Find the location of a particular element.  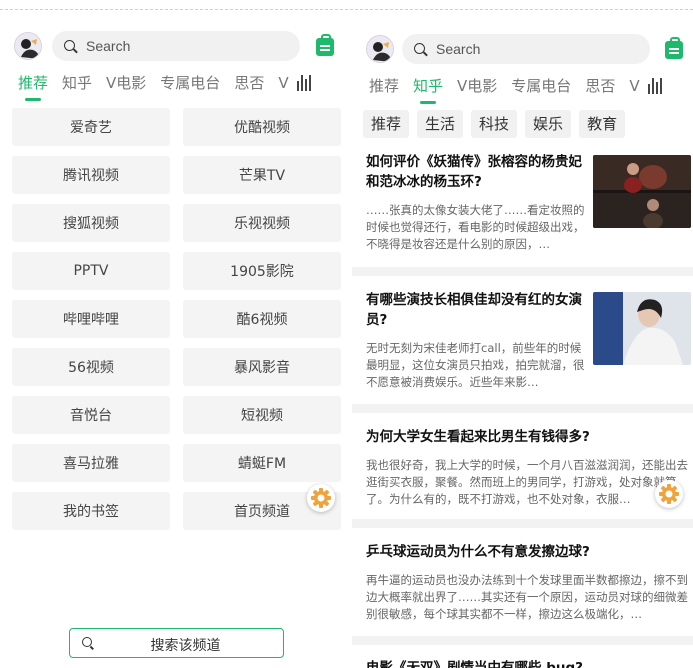

channel-iqiyi: 爱奇艺 is located at coordinates (91, 127).